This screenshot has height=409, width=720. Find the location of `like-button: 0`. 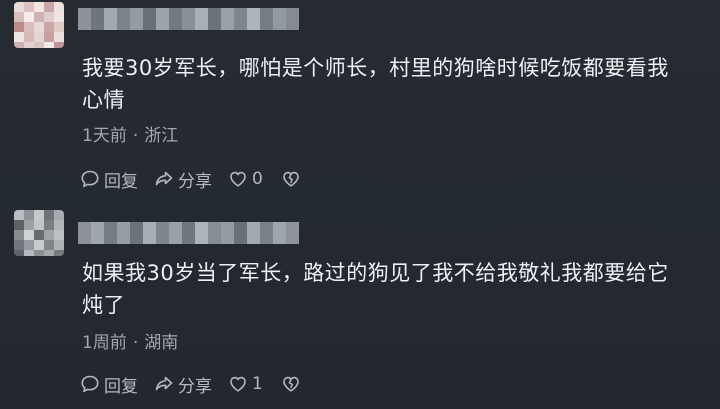

like-button: 0 is located at coordinates (245, 179).